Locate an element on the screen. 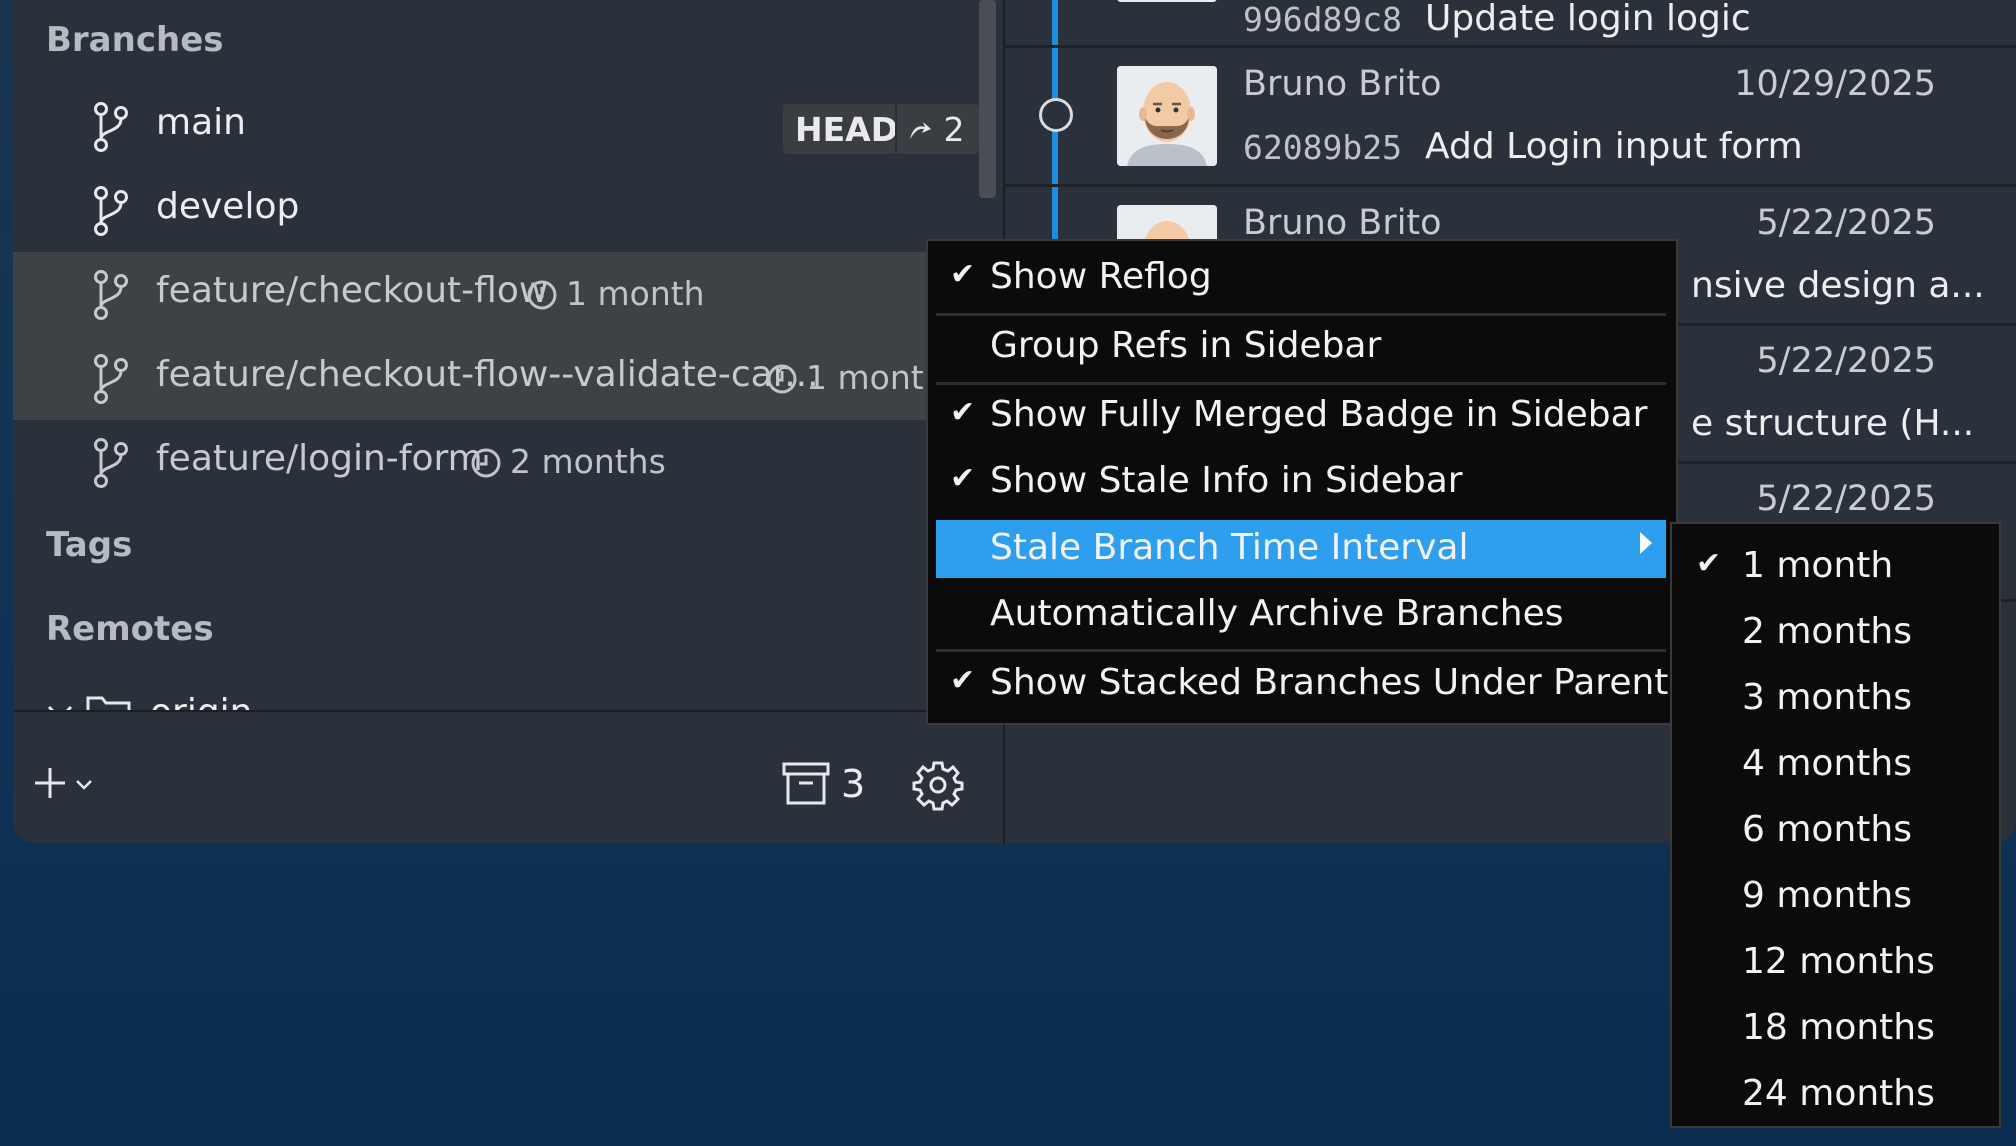 The width and height of the screenshot is (2016, 1146). submenu-item-12-months: 12 months is located at coordinates (1837, 964).